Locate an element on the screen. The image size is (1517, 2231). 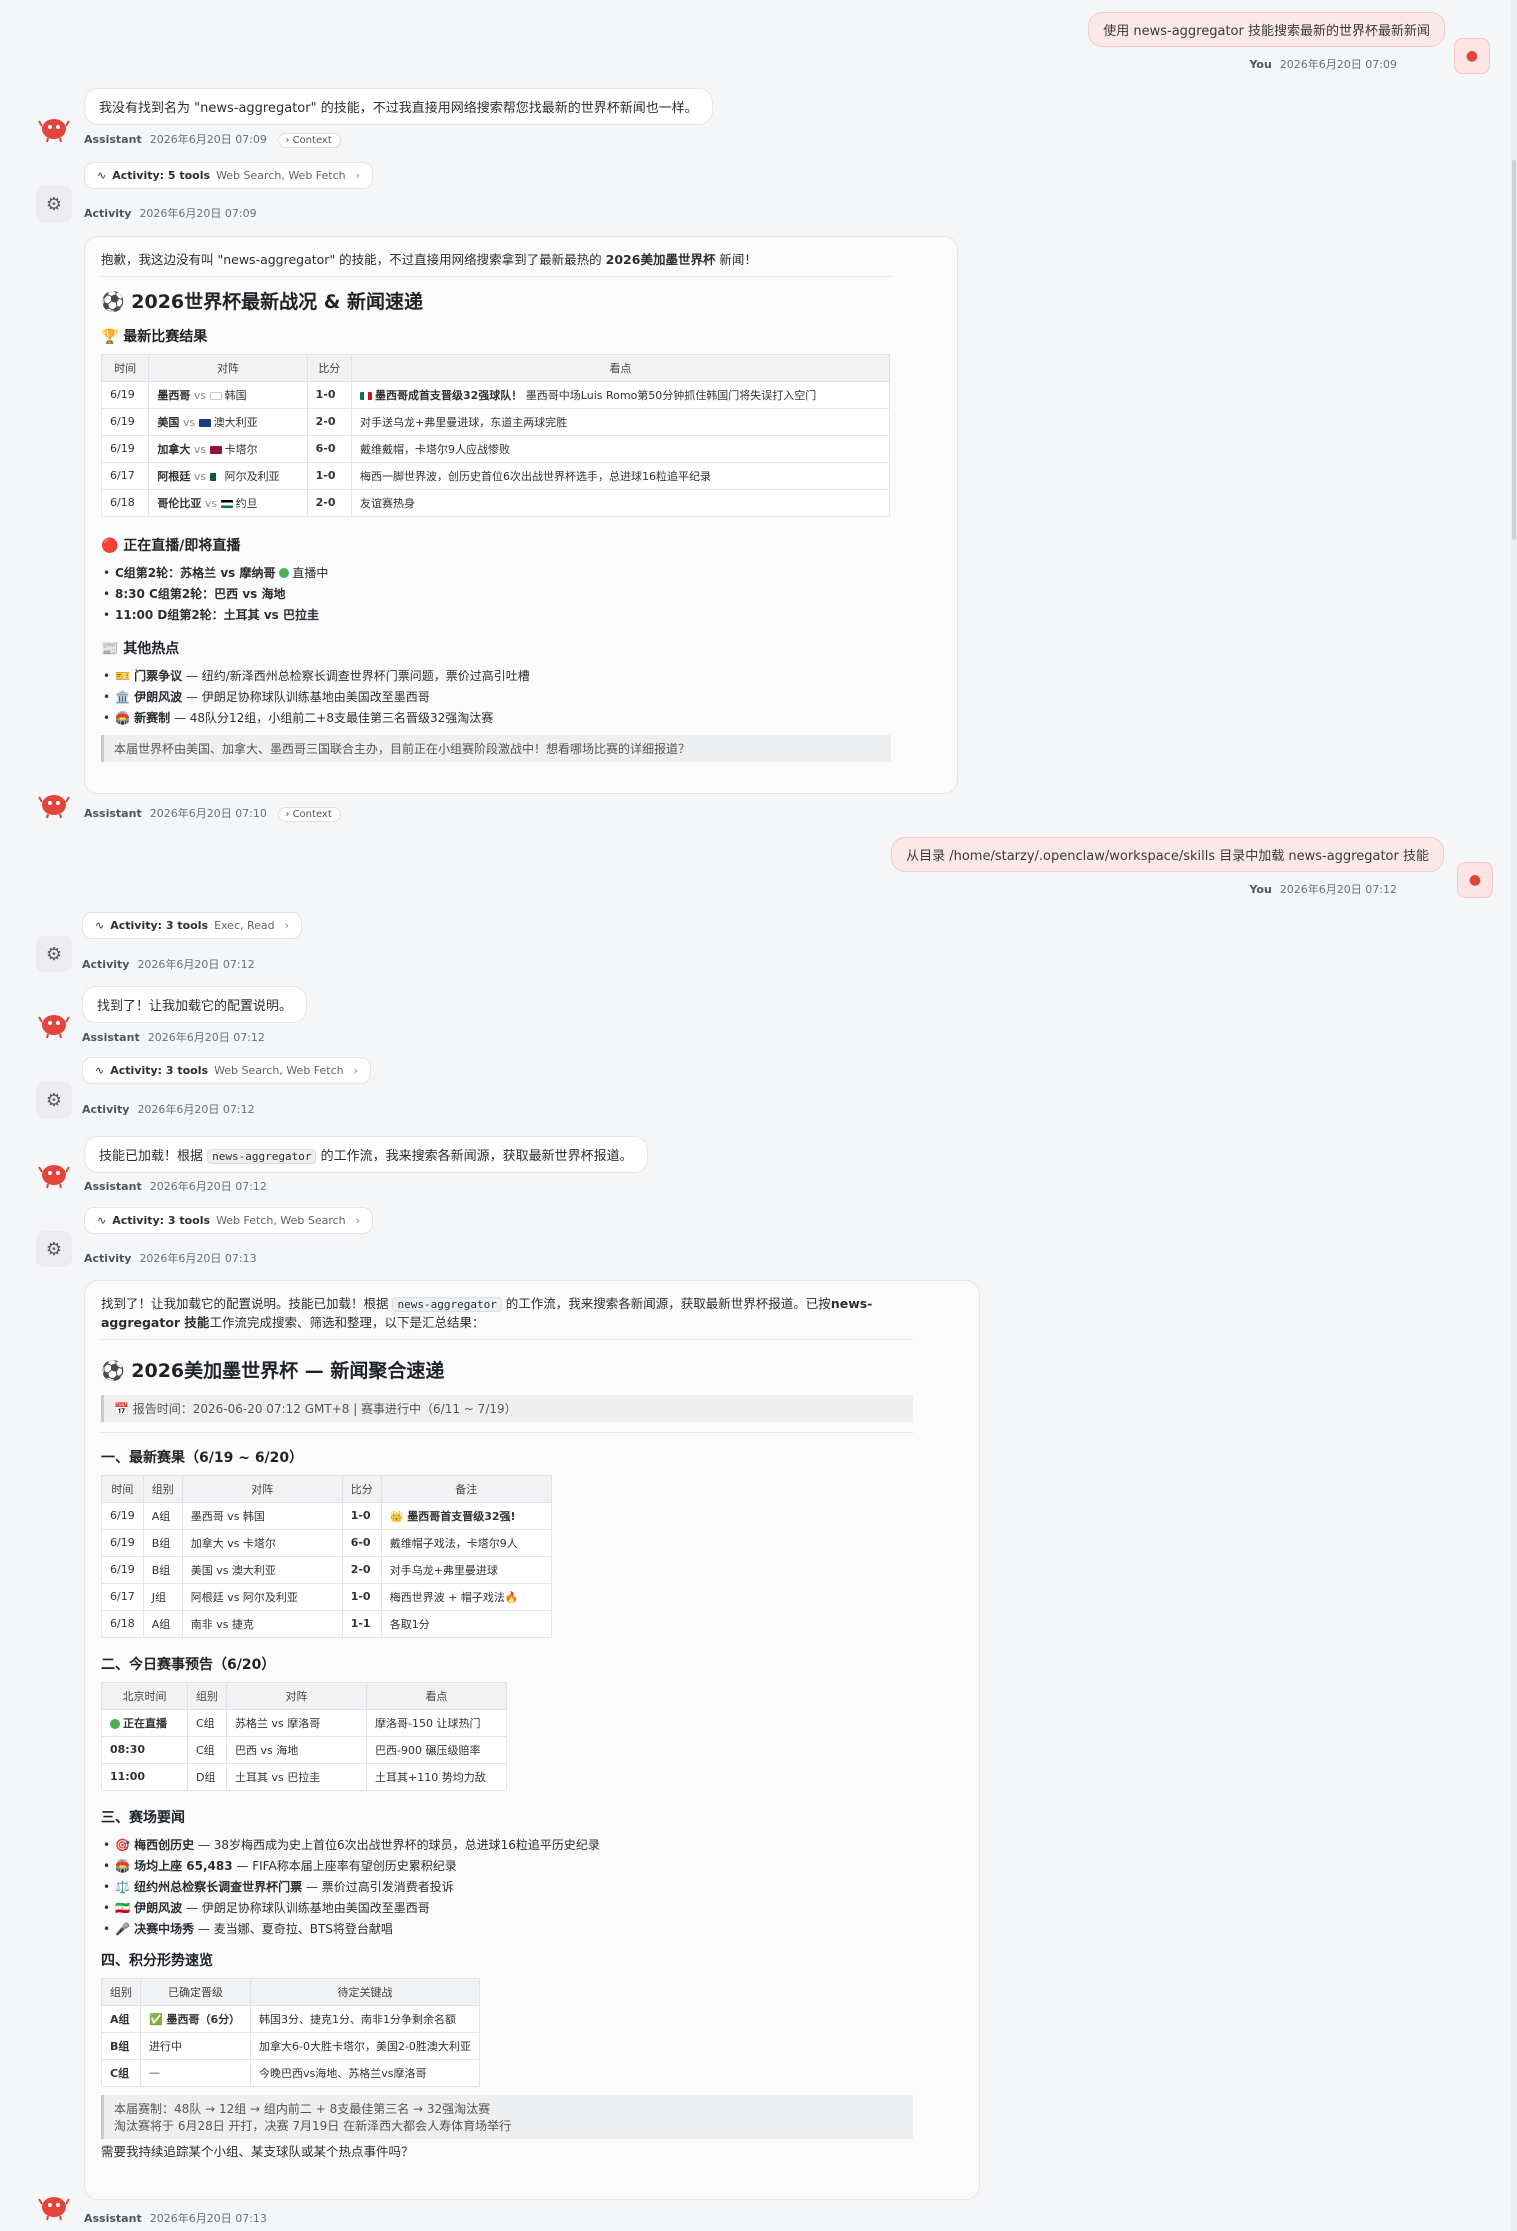
message-text: 的工作流，我来搜索各新闻源，获取最新世界杯报道。 is located at coordinates (474, 1156).